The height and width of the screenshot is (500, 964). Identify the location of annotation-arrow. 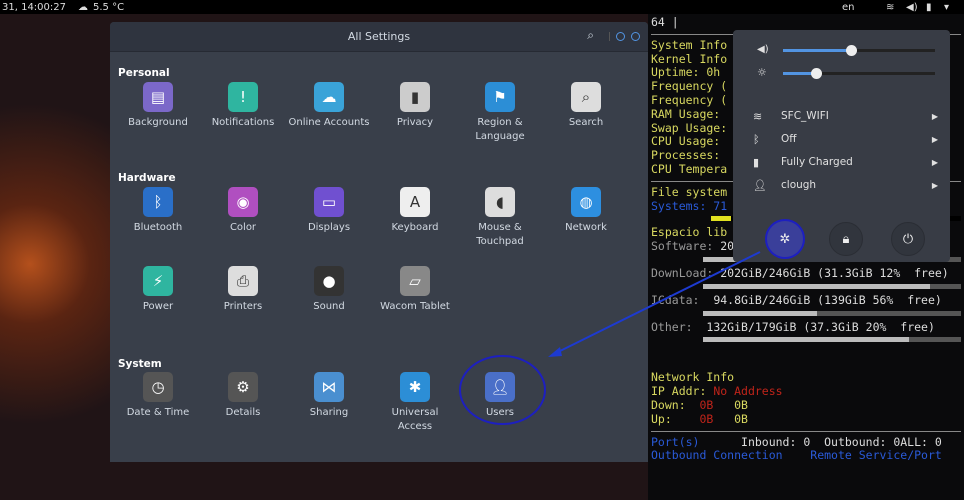
(654, 304).